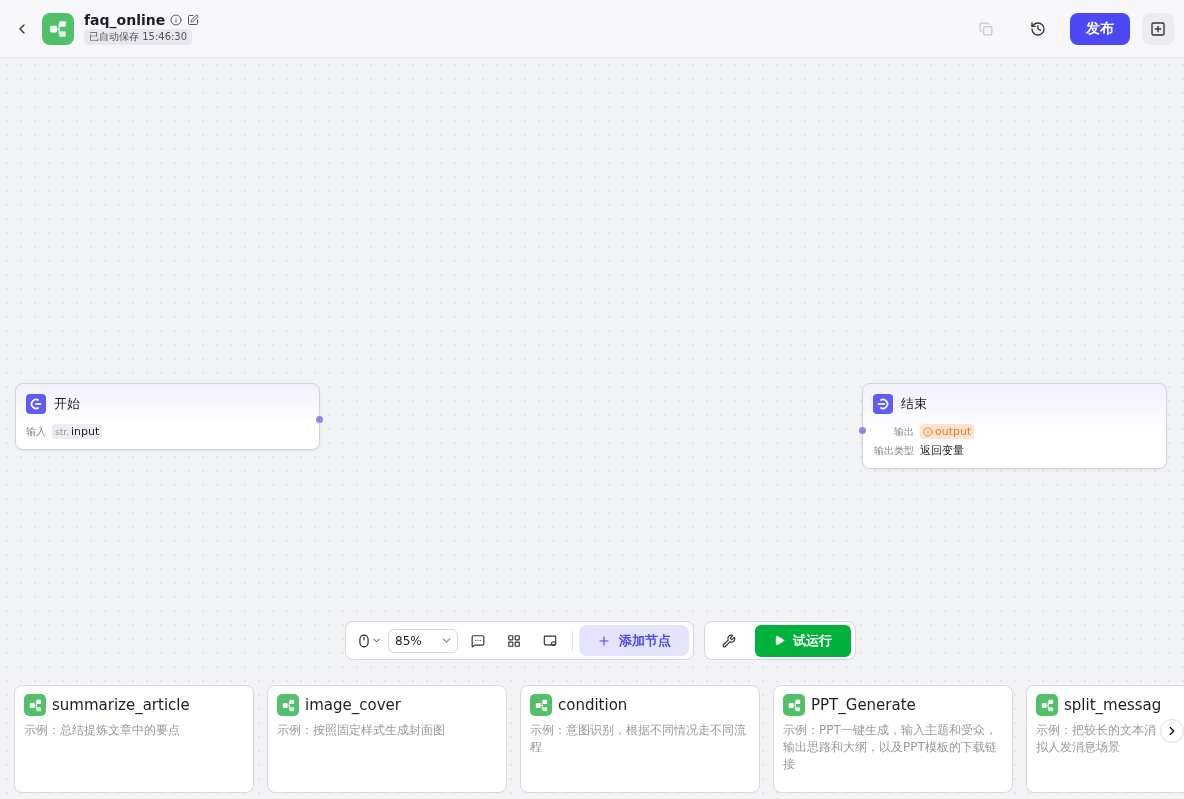 This screenshot has height=799, width=1184. What do you see at coordinates (593, 705) in the screenshot?
I see `template-title: condition` at bounding box center [593, 705].